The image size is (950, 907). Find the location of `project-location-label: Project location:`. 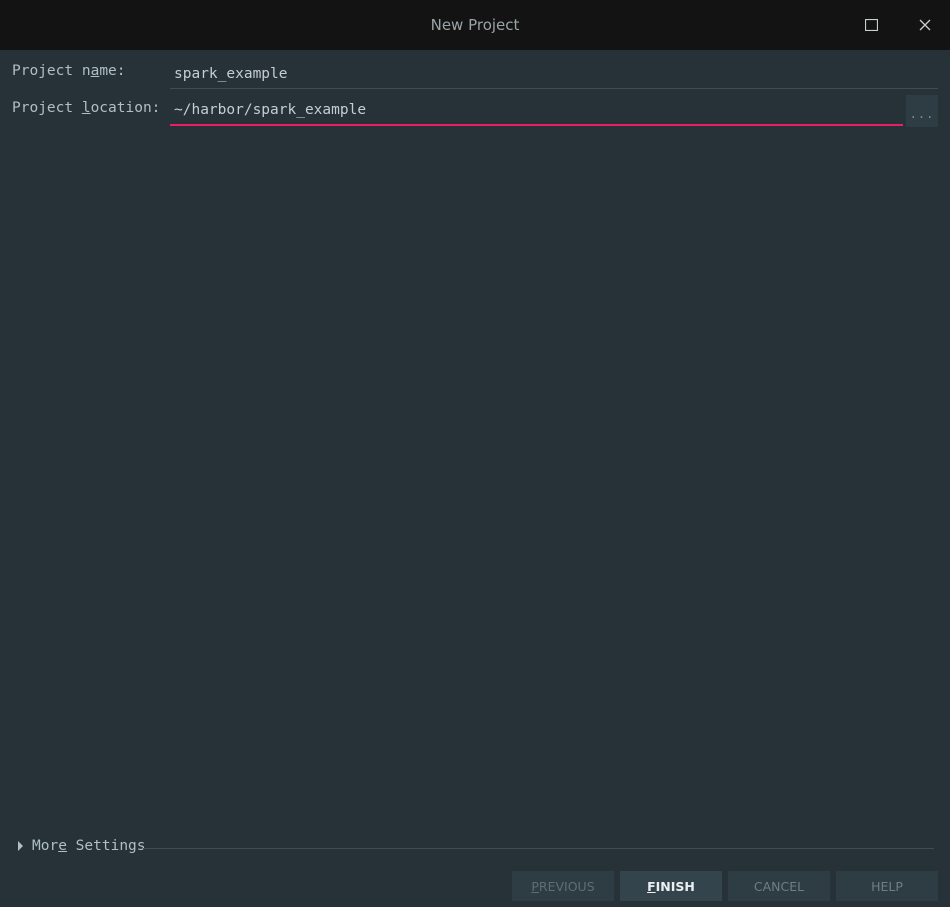

project-location-label: Project location: is located at coordinates (86, 108).